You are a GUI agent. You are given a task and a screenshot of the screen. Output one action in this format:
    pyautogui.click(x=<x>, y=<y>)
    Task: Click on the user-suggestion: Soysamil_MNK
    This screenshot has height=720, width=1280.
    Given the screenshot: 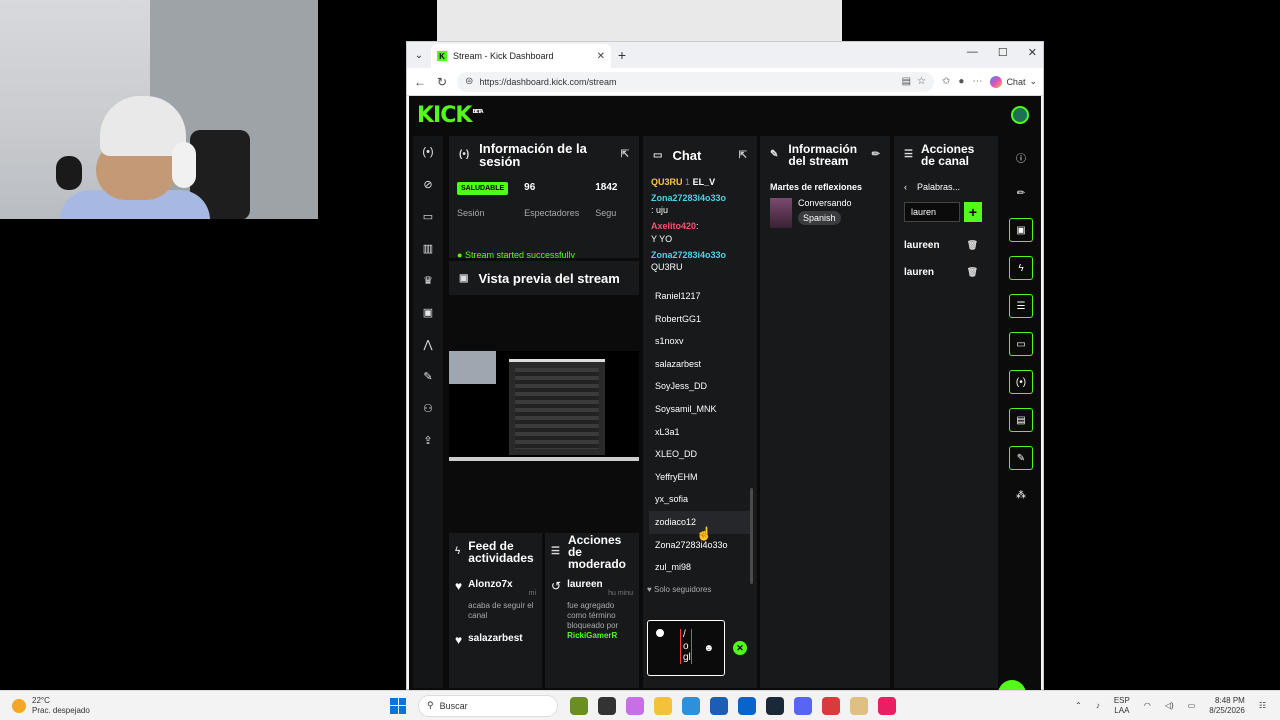 What is the action you would take?
    pyautogui.click(x=706, y=409)
    